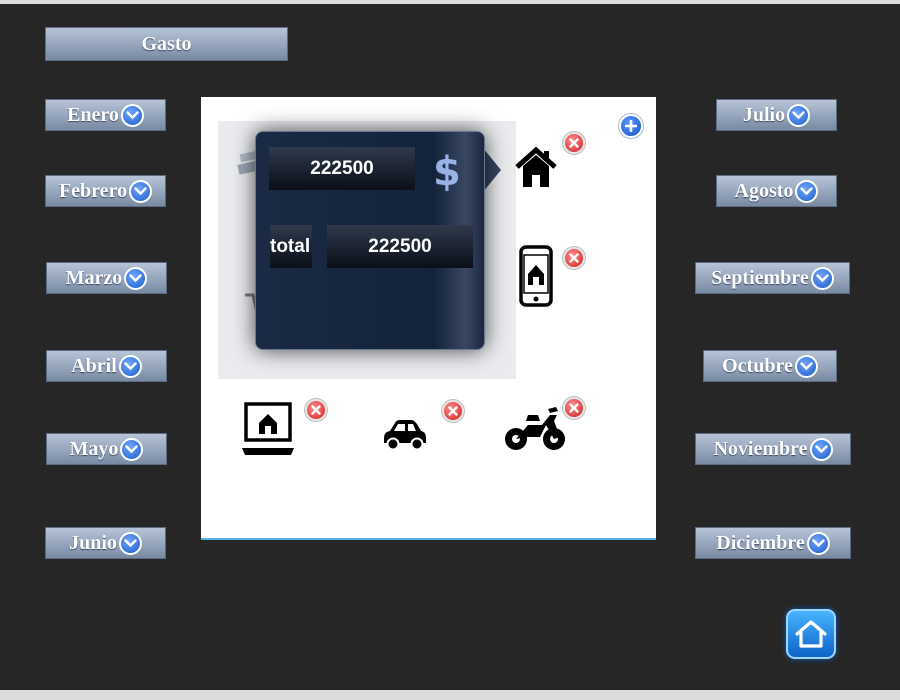  I want to click on month-button-diciembre: Diciembre, so click(773, 543).